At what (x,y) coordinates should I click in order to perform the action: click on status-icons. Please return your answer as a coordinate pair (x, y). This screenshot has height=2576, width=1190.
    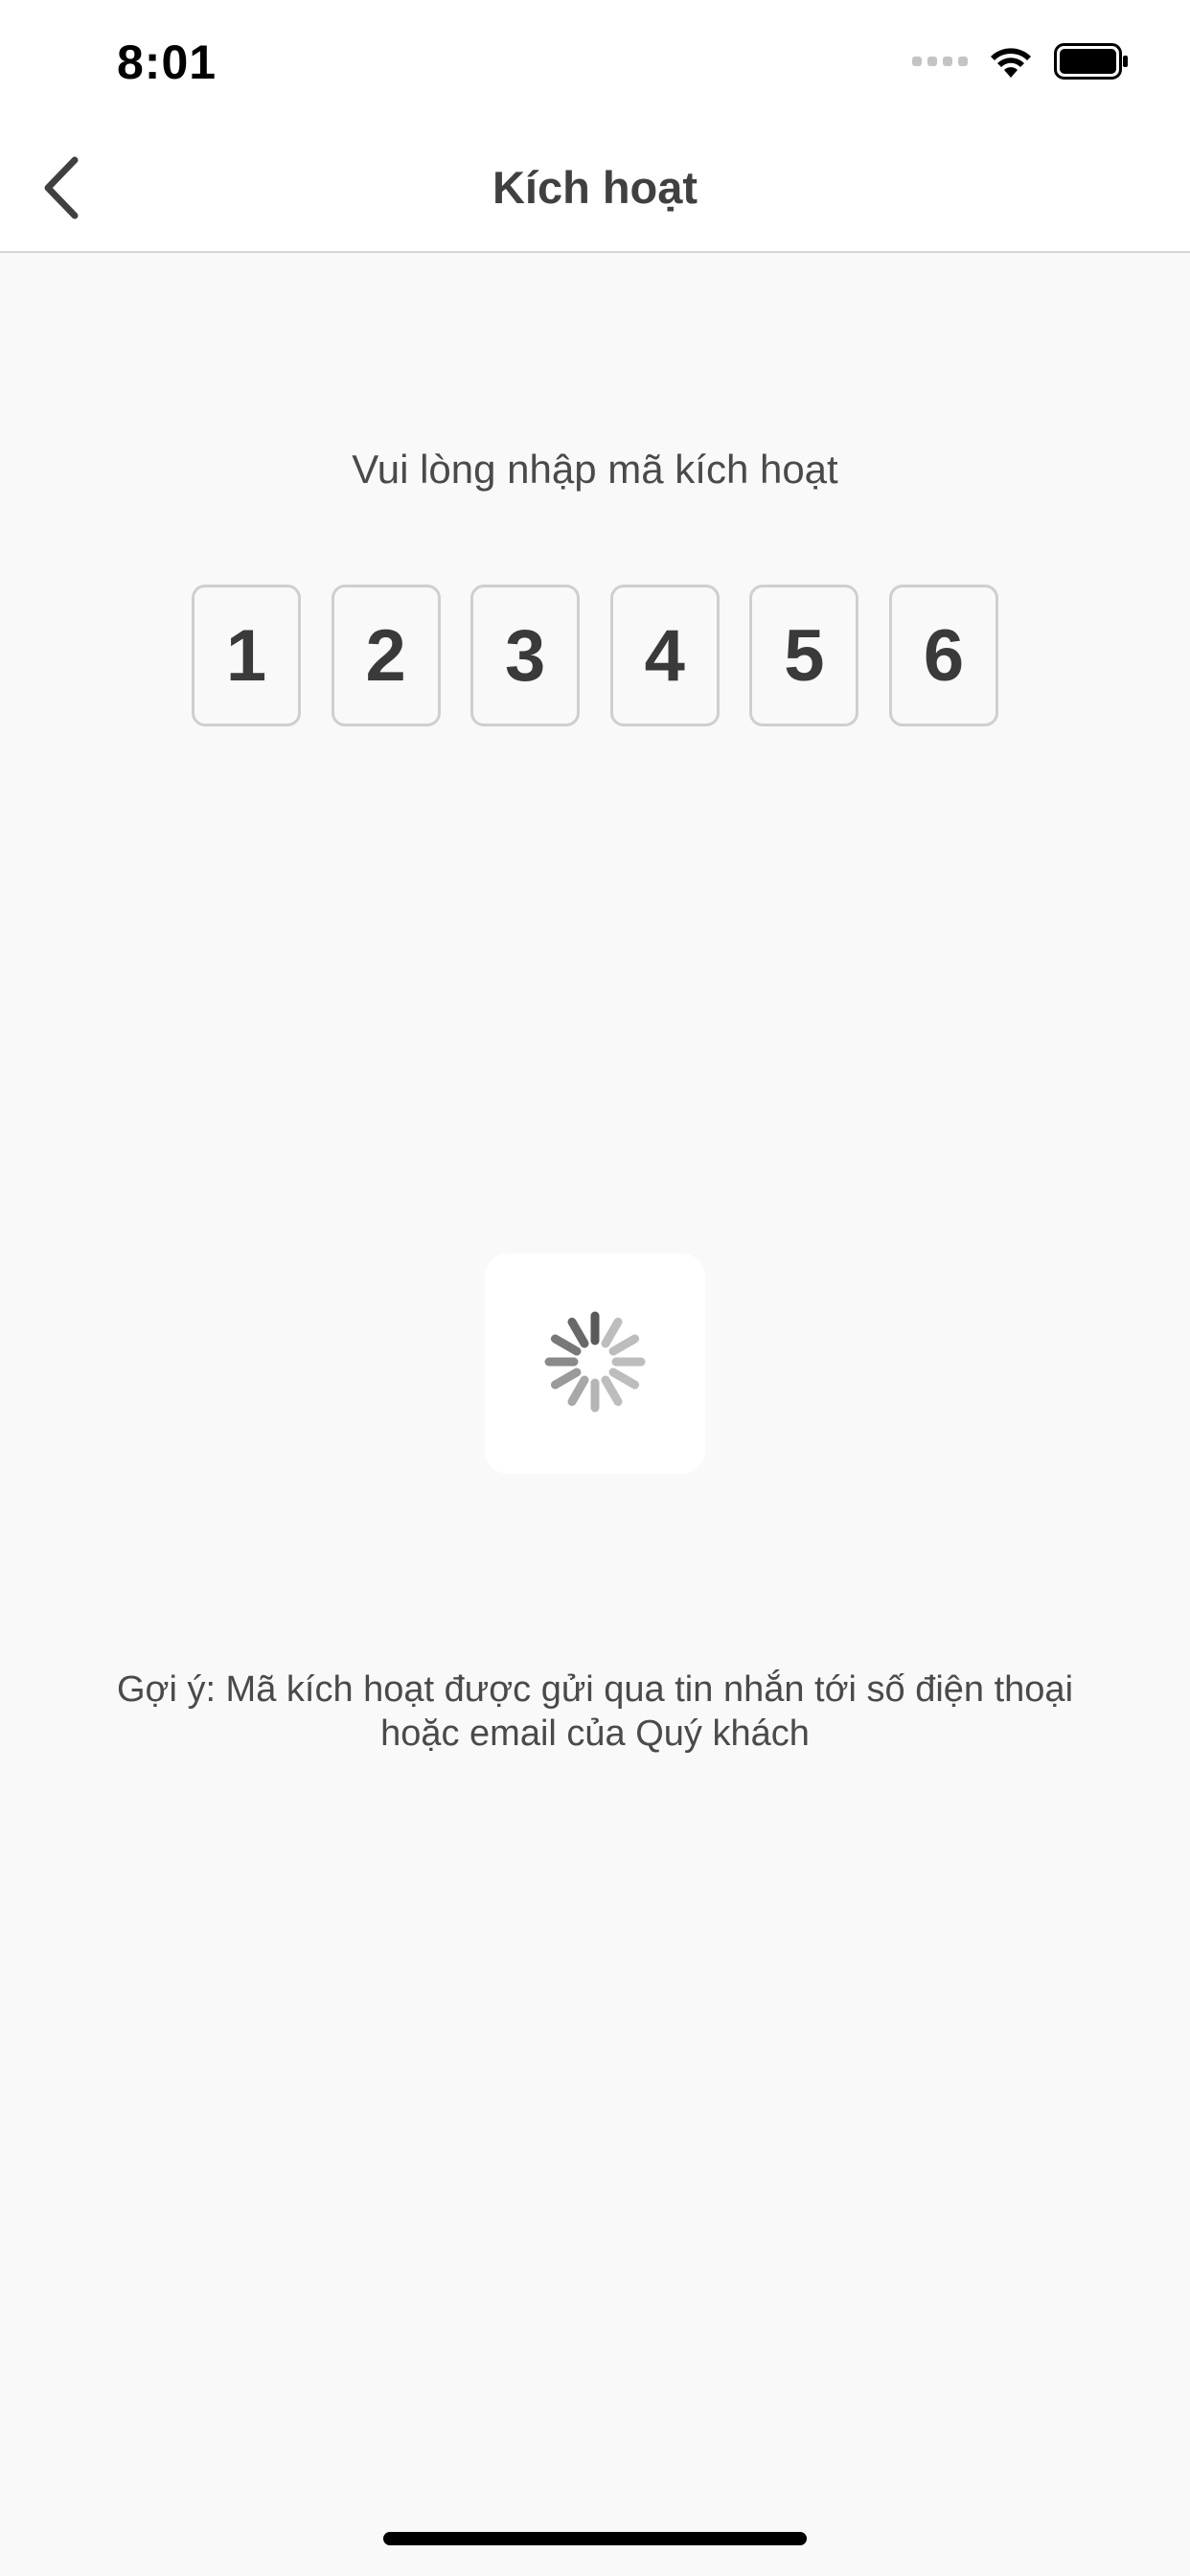
    Looking at the image, I should click on (1020, 63).